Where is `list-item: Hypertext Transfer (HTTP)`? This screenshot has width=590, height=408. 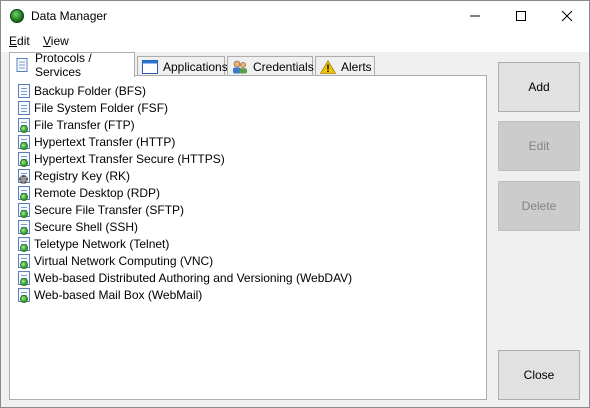 list-item: Hypertext Transfer (HTTP) is located at coordinates (185, 141).